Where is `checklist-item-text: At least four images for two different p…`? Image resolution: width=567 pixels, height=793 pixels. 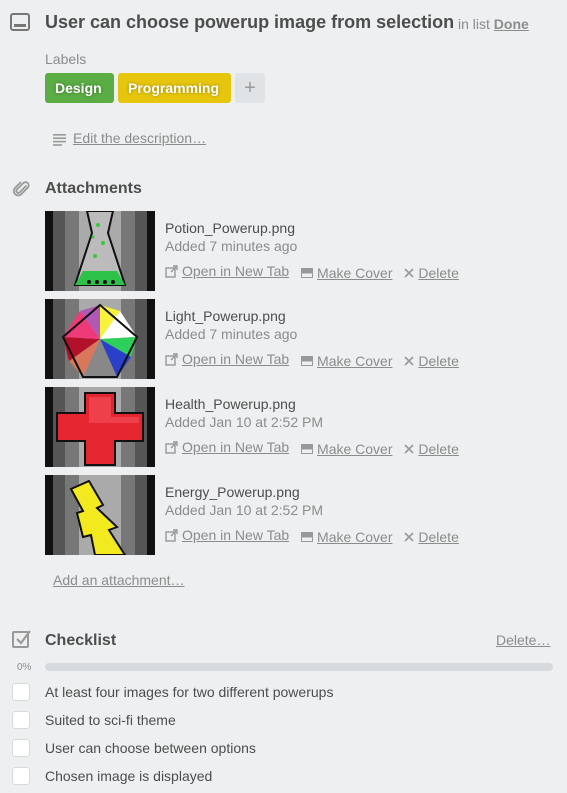
checklist-item-text: At least four images for two different p… is located at coordinates (189, 692).